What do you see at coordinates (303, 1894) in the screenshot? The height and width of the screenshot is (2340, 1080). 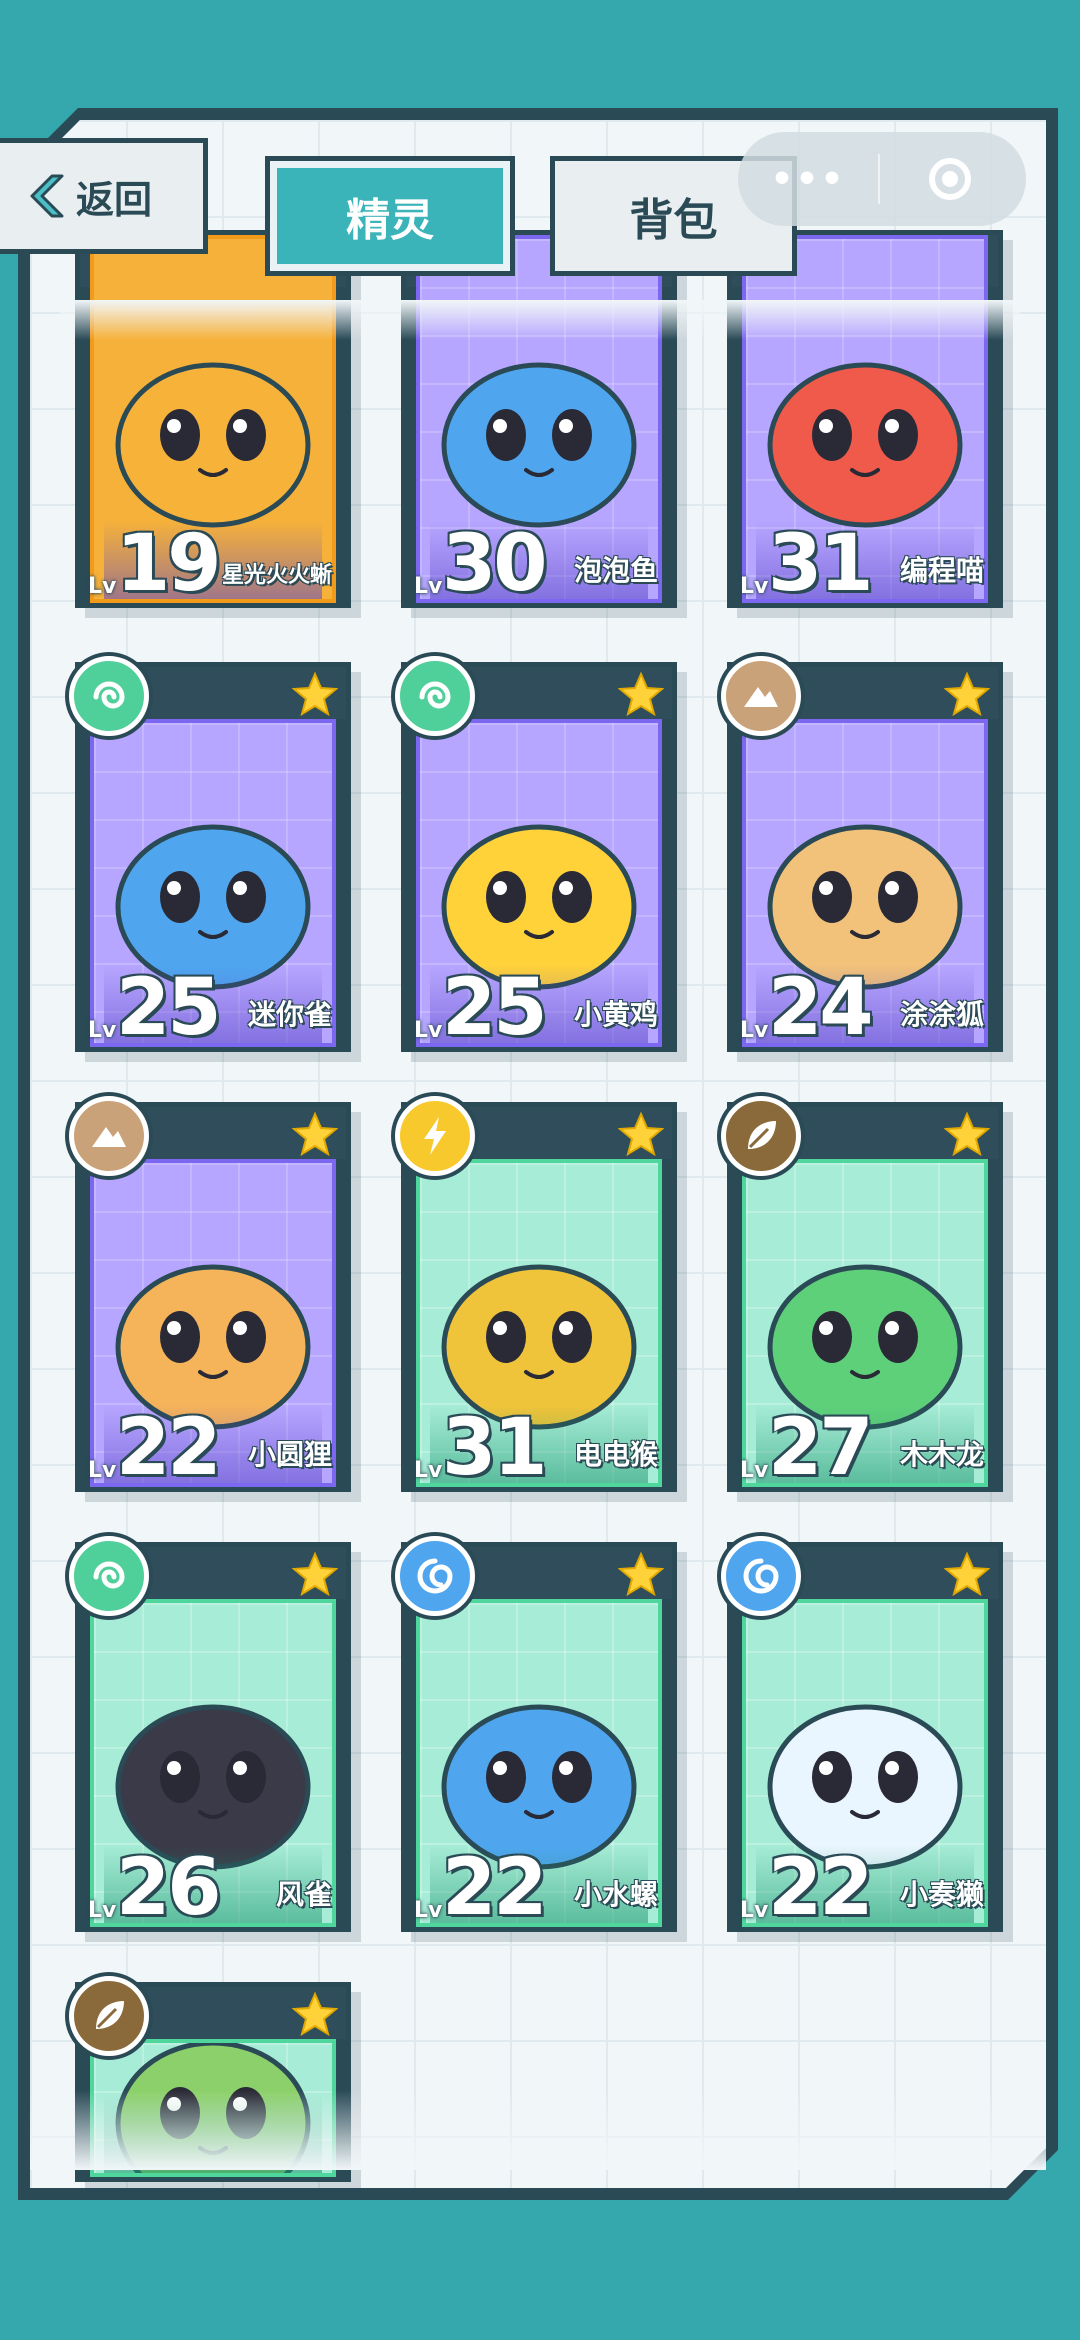 I see `spirit-name: 风雀` at bounding box center [303, 1894].